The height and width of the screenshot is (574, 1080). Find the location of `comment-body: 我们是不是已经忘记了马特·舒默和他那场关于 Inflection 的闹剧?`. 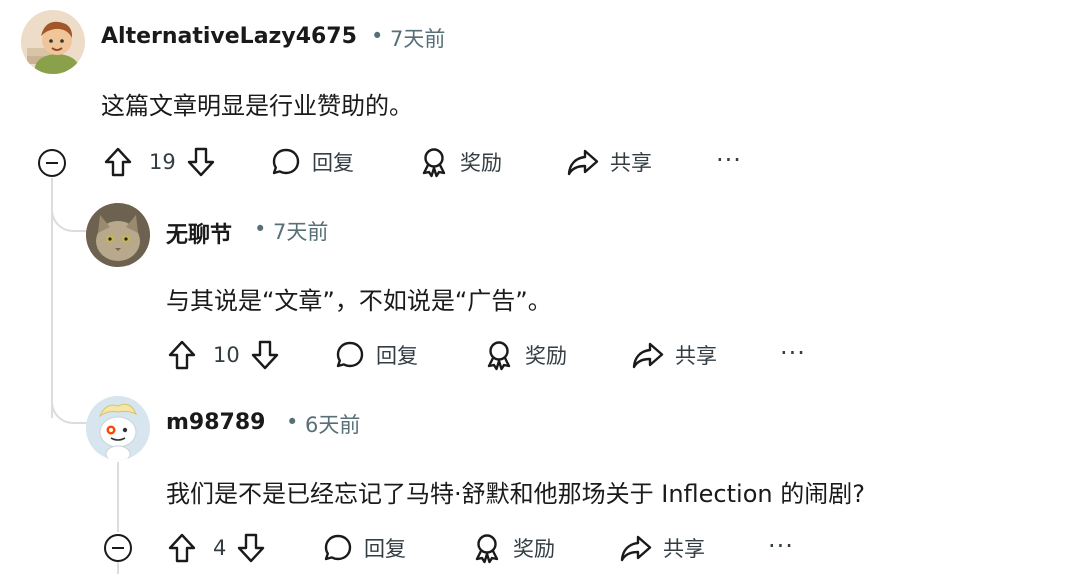

comment-body: 我们是不是已经忘记了马特·舒默和他那场关于 Inflection 的闹剧? is located at coordinates (515, 494).